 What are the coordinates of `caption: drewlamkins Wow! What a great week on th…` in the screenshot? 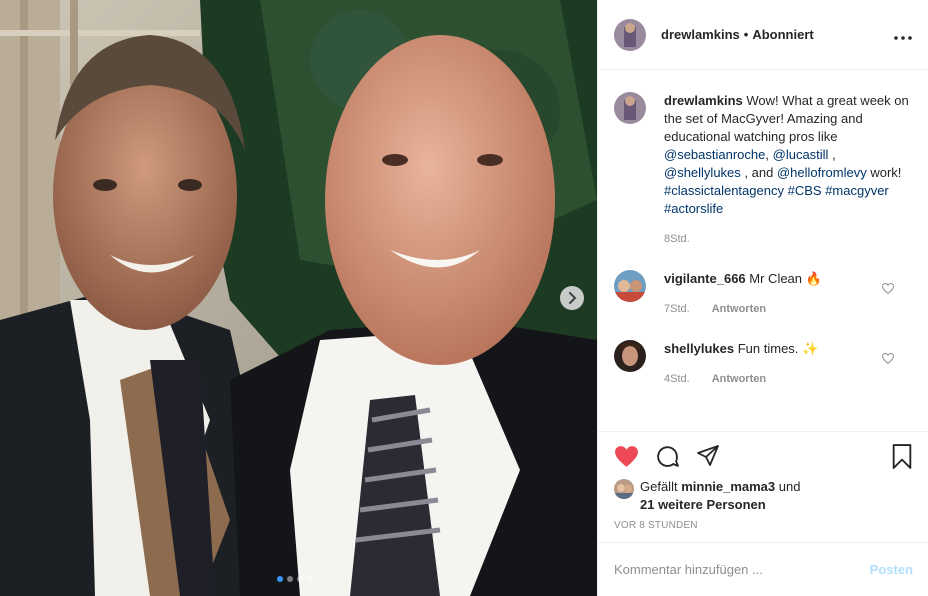 It's located at (763, 170).